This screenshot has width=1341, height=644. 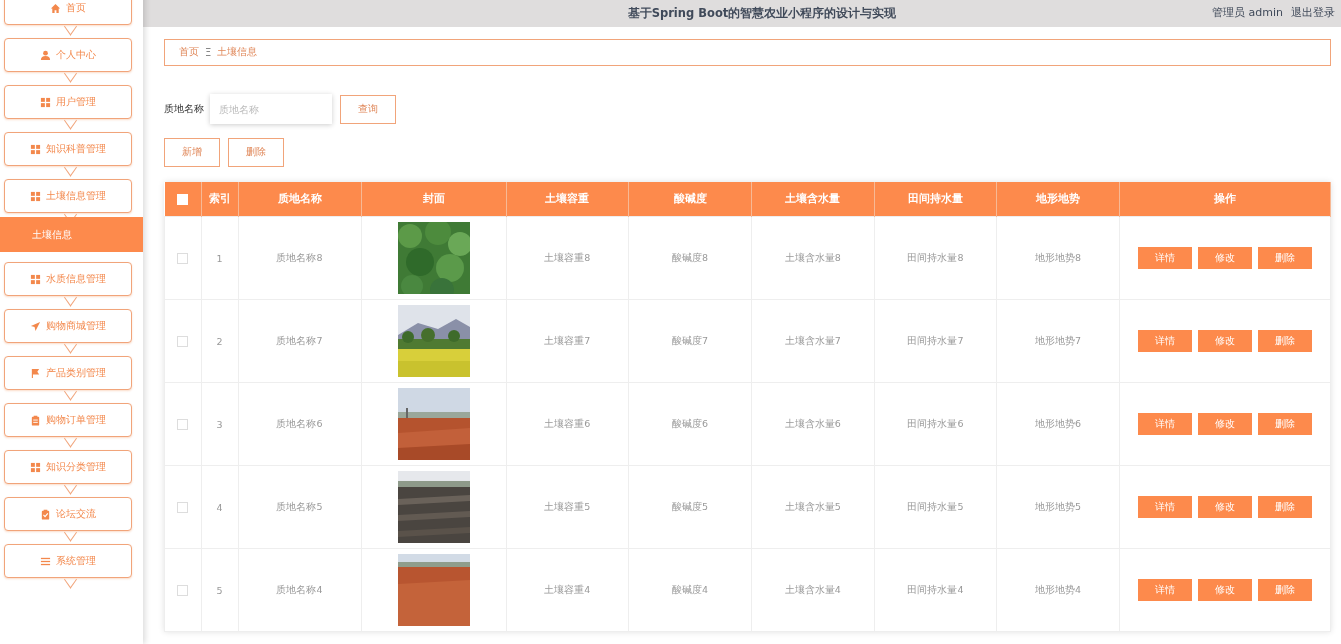 What do you see at coordinates (1058, 506) in the screenshot?
I see `table-cell: 地形地势5` at bounding box center [1058, 506].